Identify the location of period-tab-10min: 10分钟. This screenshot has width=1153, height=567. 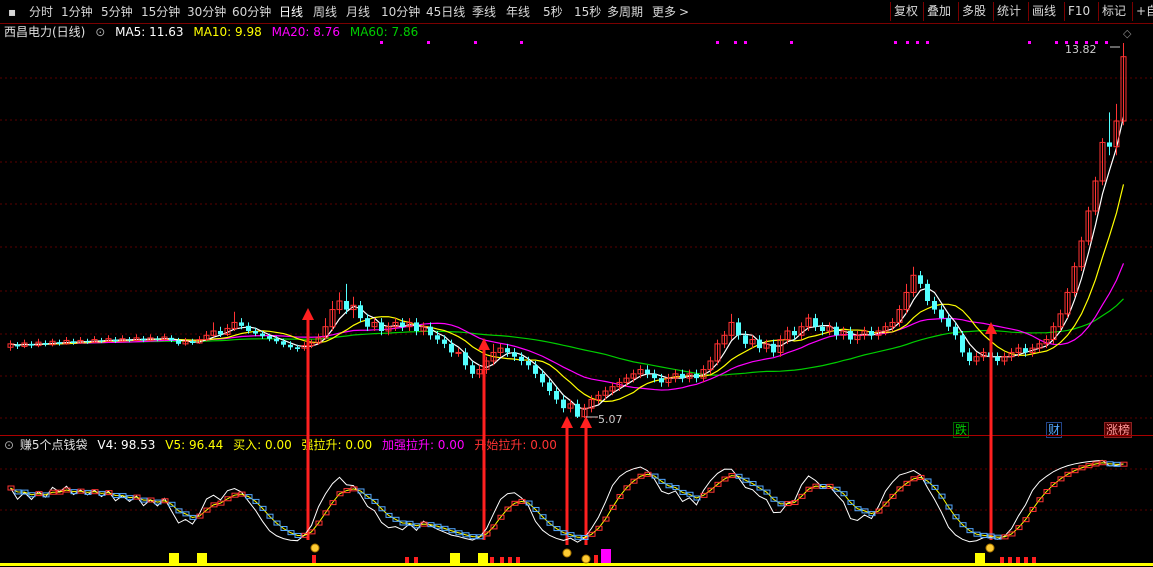
(400, 12).